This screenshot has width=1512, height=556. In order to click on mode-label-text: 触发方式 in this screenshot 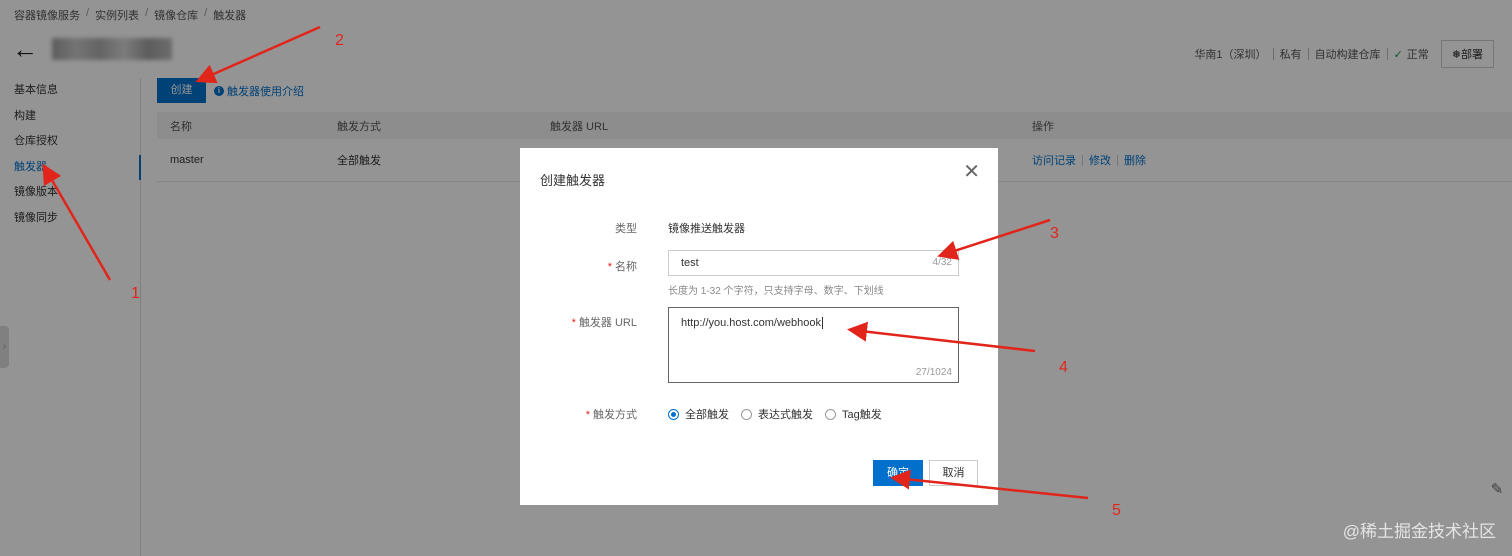, I will do `click(615, 415)`.